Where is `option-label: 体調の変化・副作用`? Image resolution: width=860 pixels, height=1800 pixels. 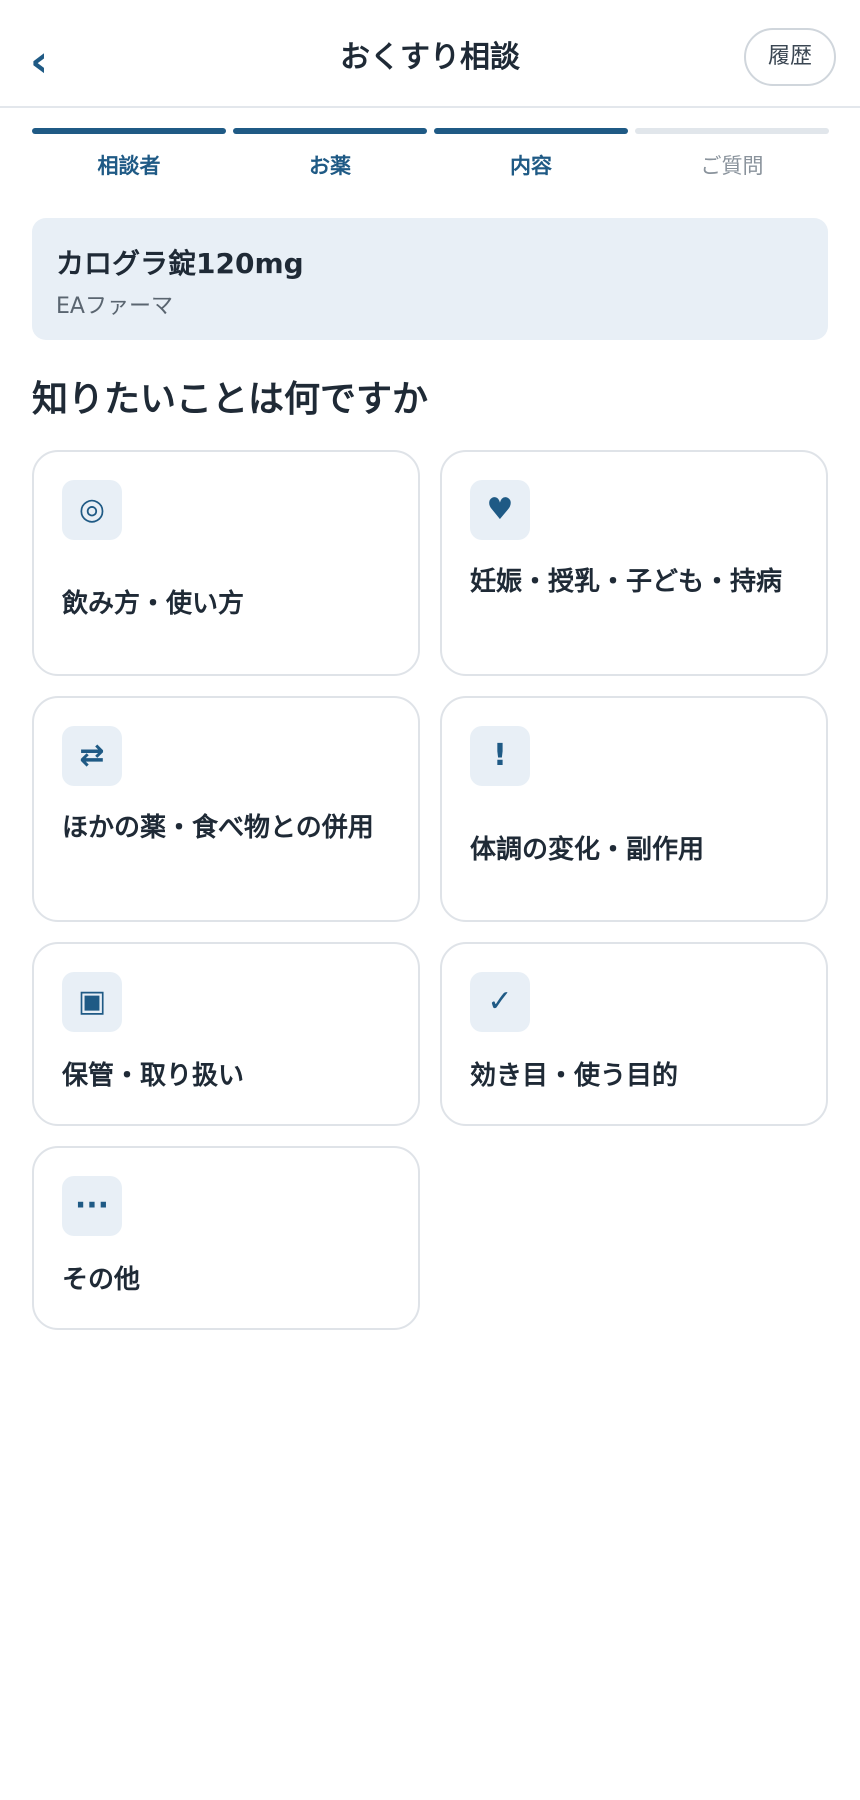 option-label: 体調の変化・副作用 is located at coordinates (587, 850).